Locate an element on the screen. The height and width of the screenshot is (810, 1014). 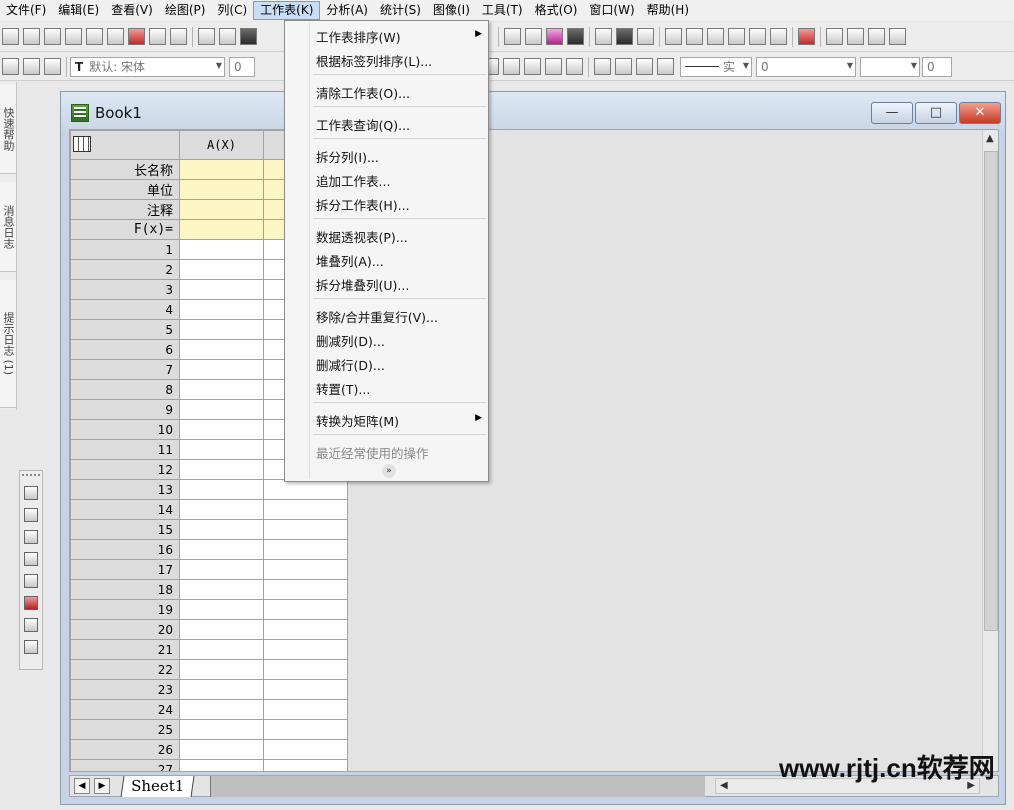
row-header: 9 is located at coordinates (125, 409).